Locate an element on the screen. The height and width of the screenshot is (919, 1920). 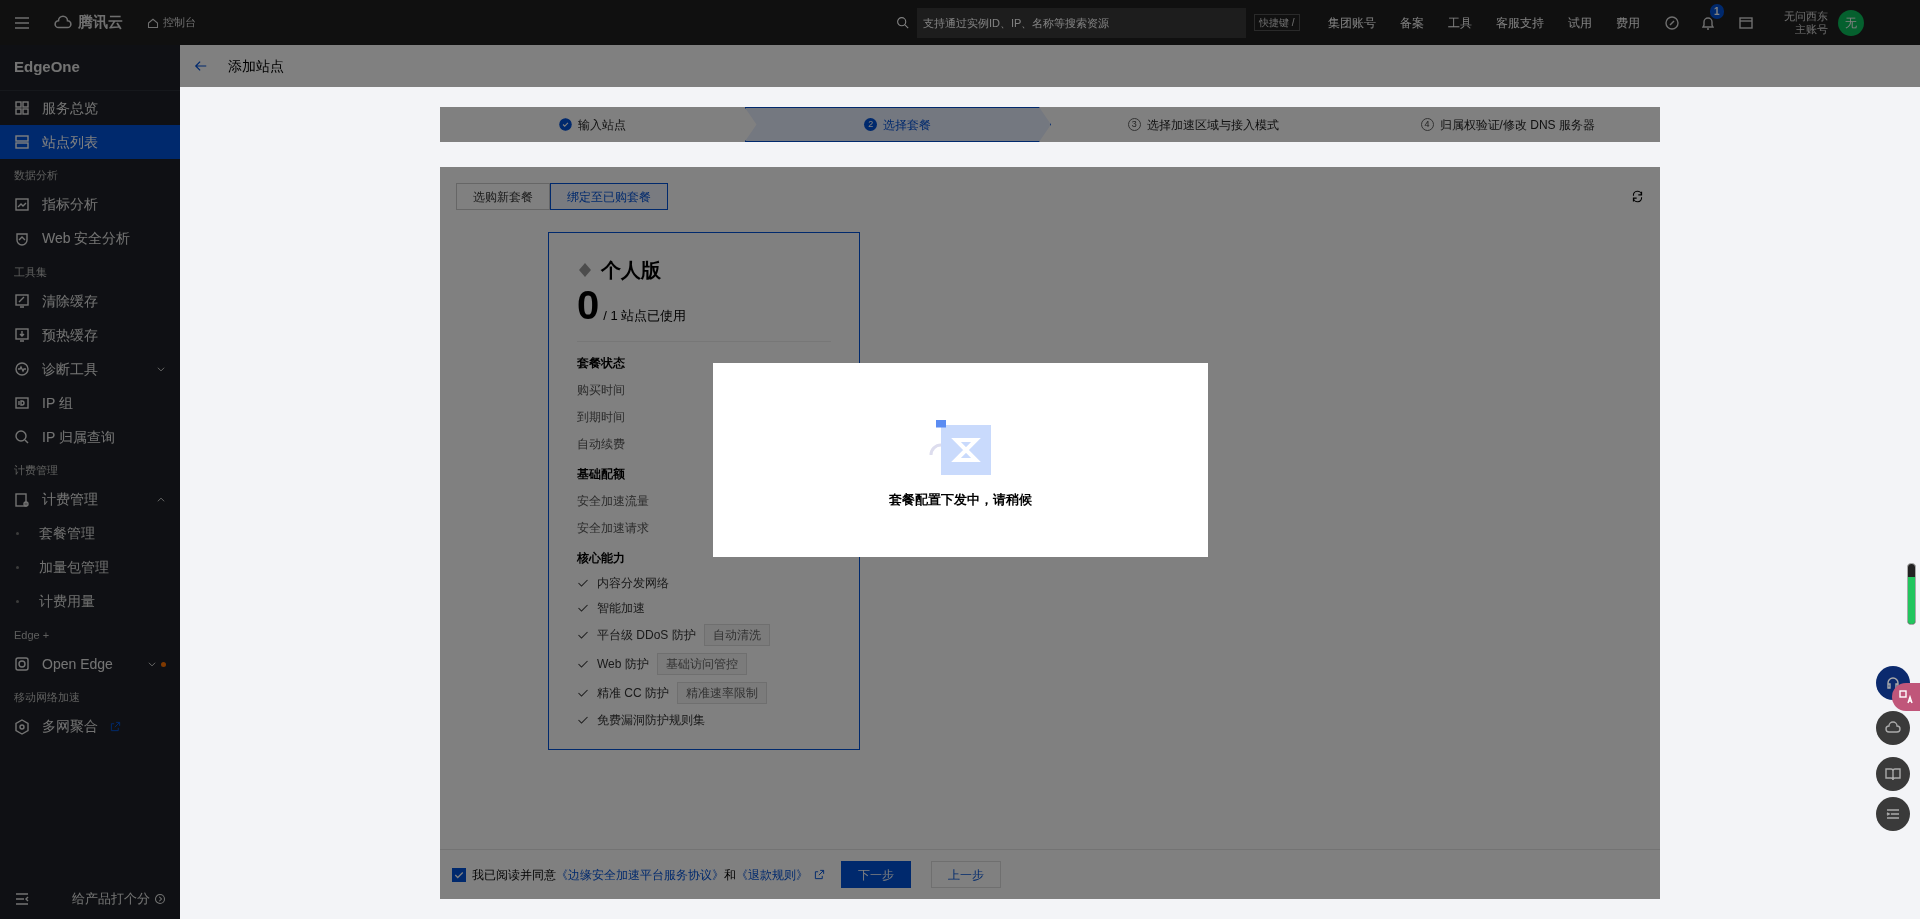
previous-button: 上一步 is located at coordinates (966, 874).